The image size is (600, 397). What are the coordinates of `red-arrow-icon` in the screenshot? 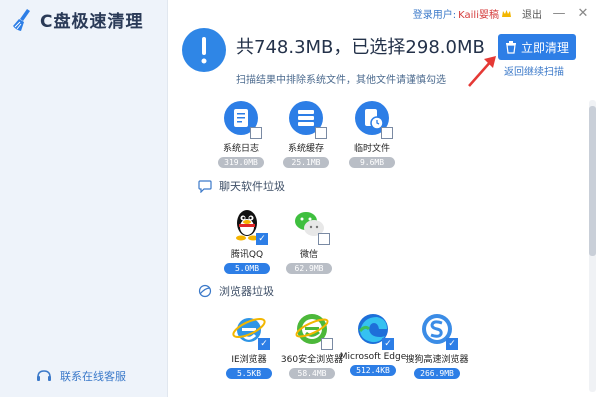 It's located at (482, 71).